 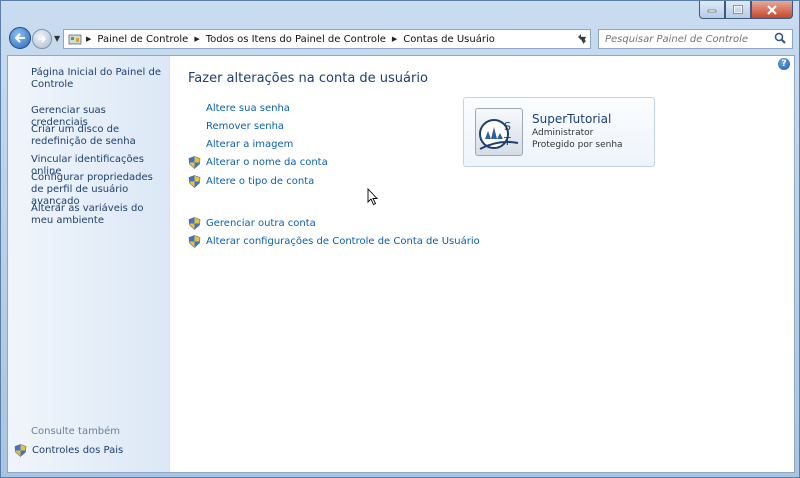 I want to click on sidebar-item-env-vars: Alterar as variáveis do meu ambiente, so click(x=97, y=215).